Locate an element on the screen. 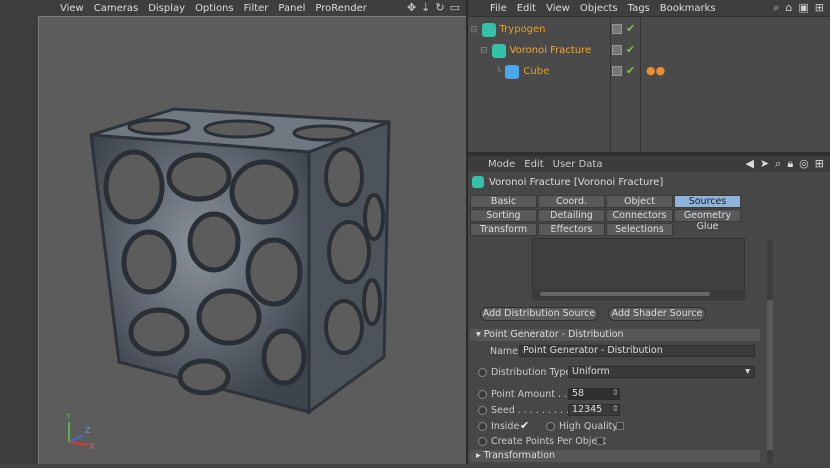 This screenshot has height=468, width=830. object-row-voronoi: ⊟ Voronoi Fracture ✔ is located at coordinates (649, 50).